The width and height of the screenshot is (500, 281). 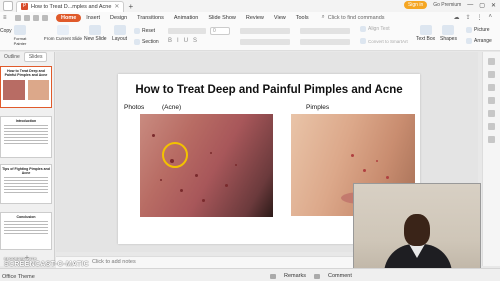 What do you see at coordinates (204, 262) in the screenshot?
I see `notes-area: Click to add notes` at bounding box center [204, 262].